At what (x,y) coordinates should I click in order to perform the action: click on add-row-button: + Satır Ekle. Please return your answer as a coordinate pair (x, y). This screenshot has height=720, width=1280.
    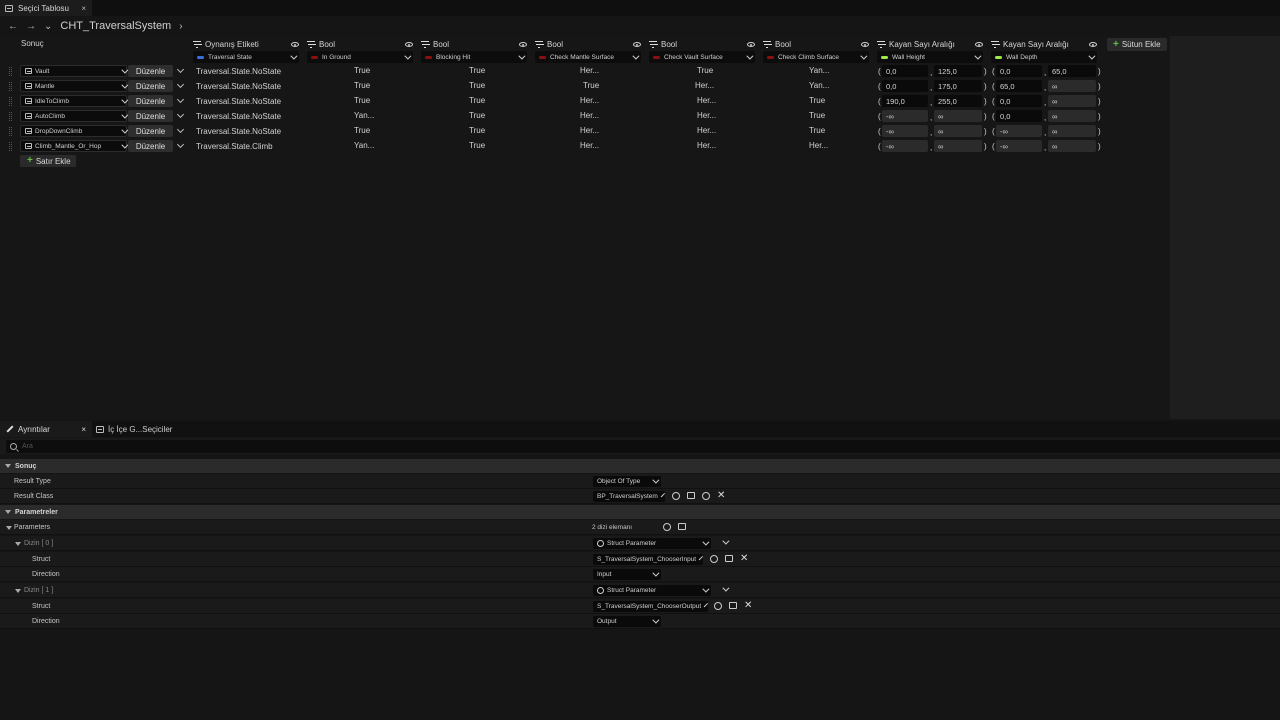
    Looking at the image, I should click on (48, 161).